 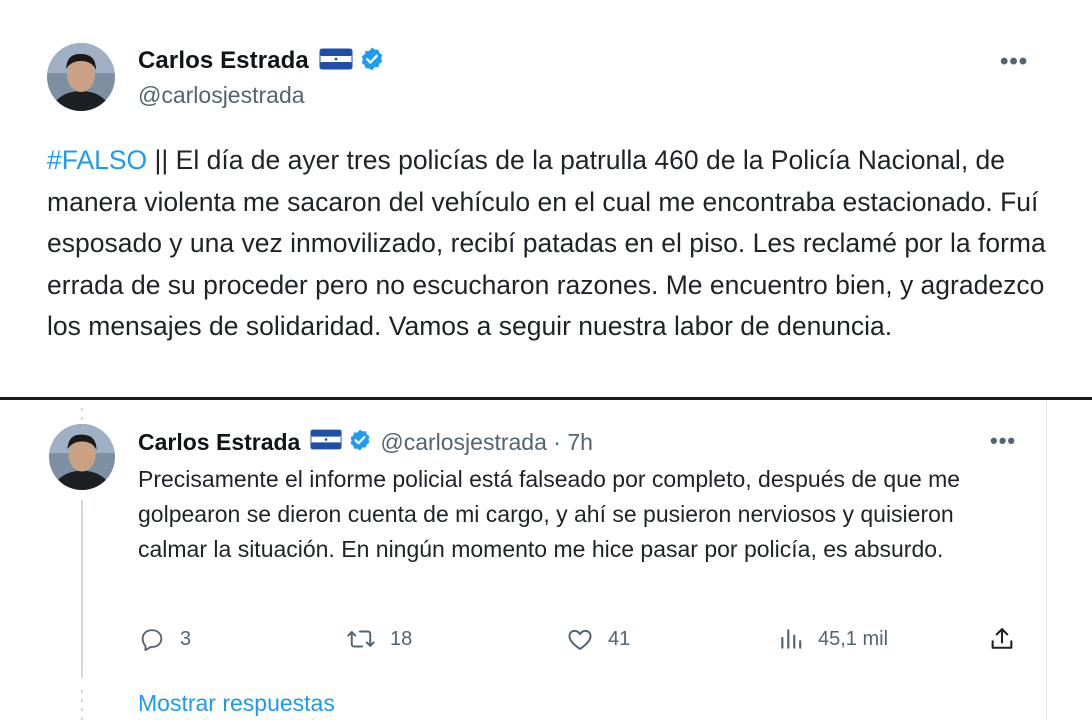 What do you see at coordinates (379, 639) in the screenshot?
I see `retweet-button: 18` at bounding box center [379, 639].